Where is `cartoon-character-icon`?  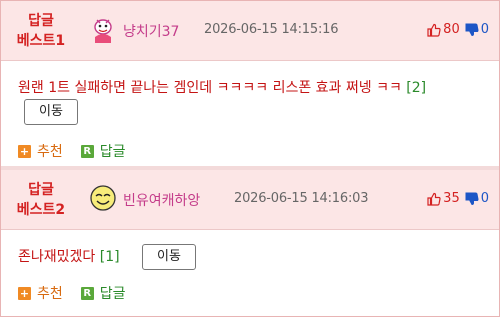
cartoon-character-icon is located at coordinates (103, 31).